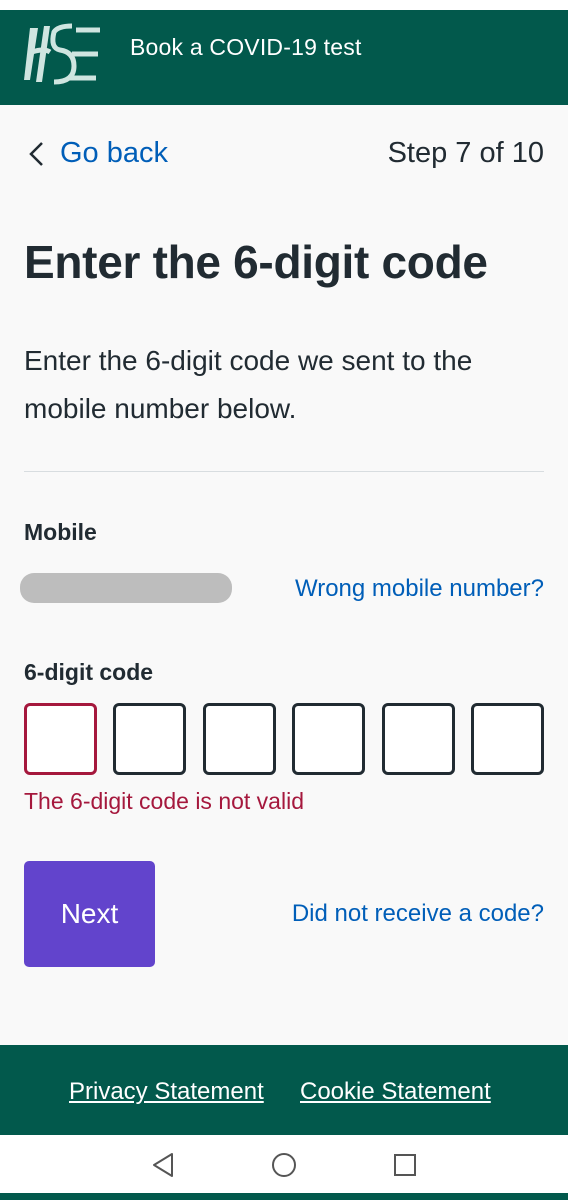 The height and width of the screenshot is (1200, 568). I want to click on android-nav-bar, so click(284, 1164).